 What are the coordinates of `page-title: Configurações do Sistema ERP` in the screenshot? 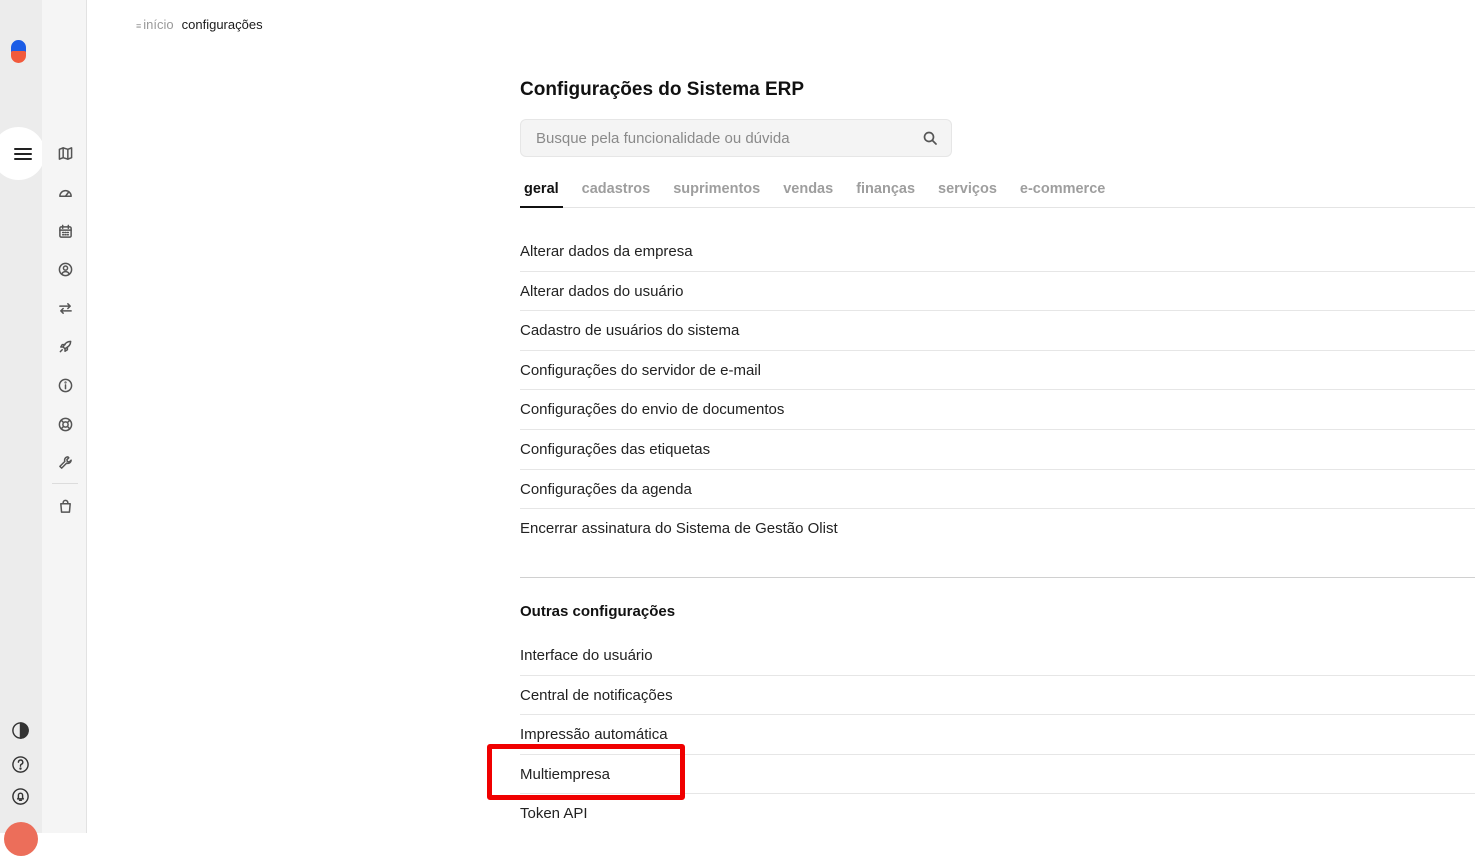 It's located at (662, 89).